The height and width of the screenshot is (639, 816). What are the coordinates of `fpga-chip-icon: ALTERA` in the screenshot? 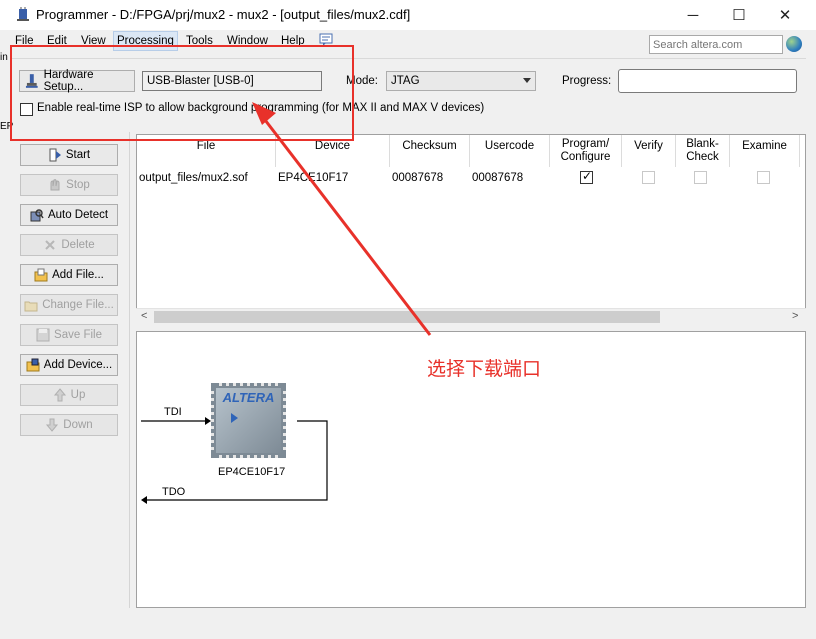 It's located at (248, 420).